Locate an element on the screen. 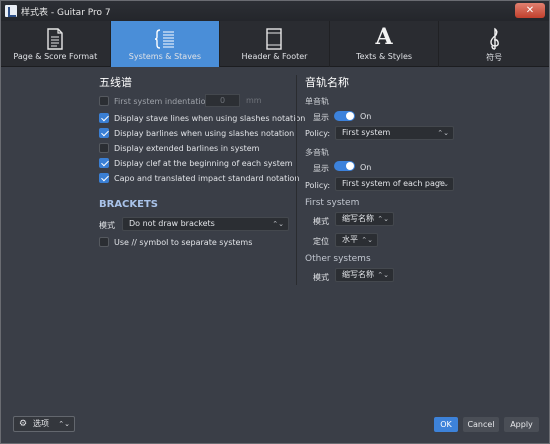 The height and width of the screenshot is (444, 550). other-systems-heading: Other systems is located at coordinates (338, 259).